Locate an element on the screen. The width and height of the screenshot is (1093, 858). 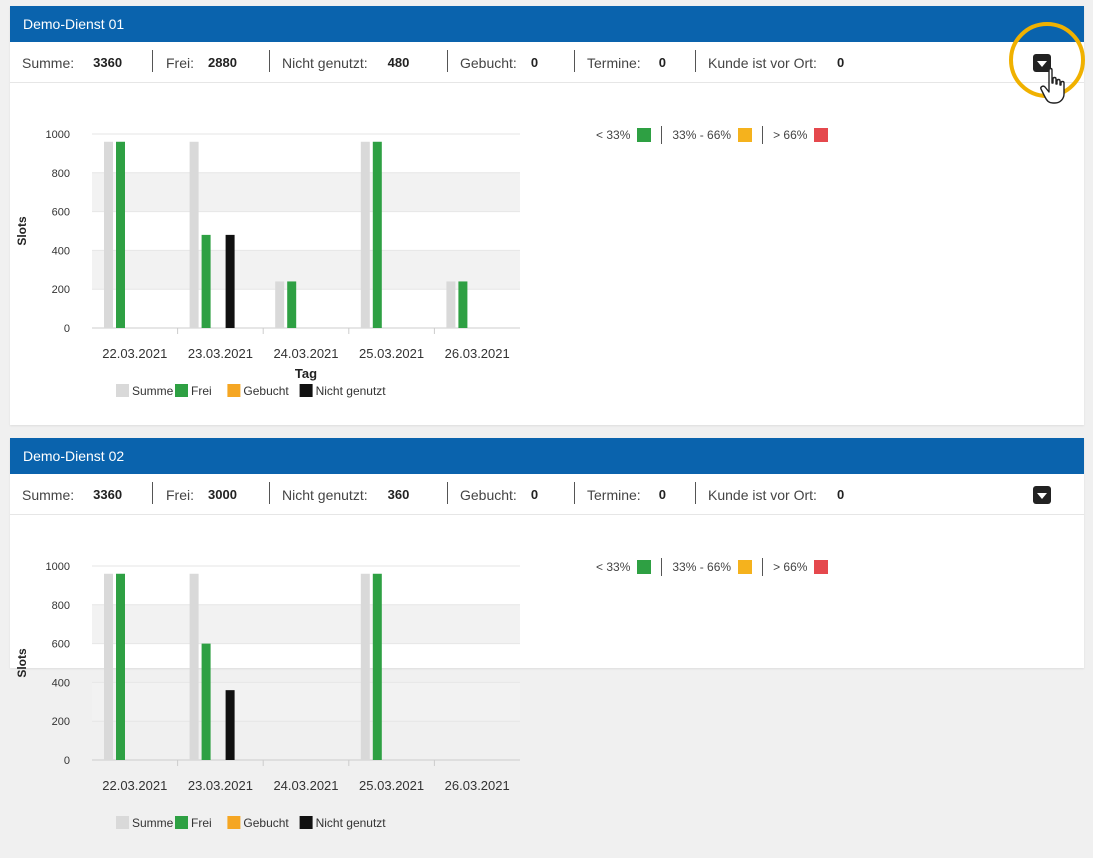
stat-termine: Termine: 0 is located at coordinates (626, 62).